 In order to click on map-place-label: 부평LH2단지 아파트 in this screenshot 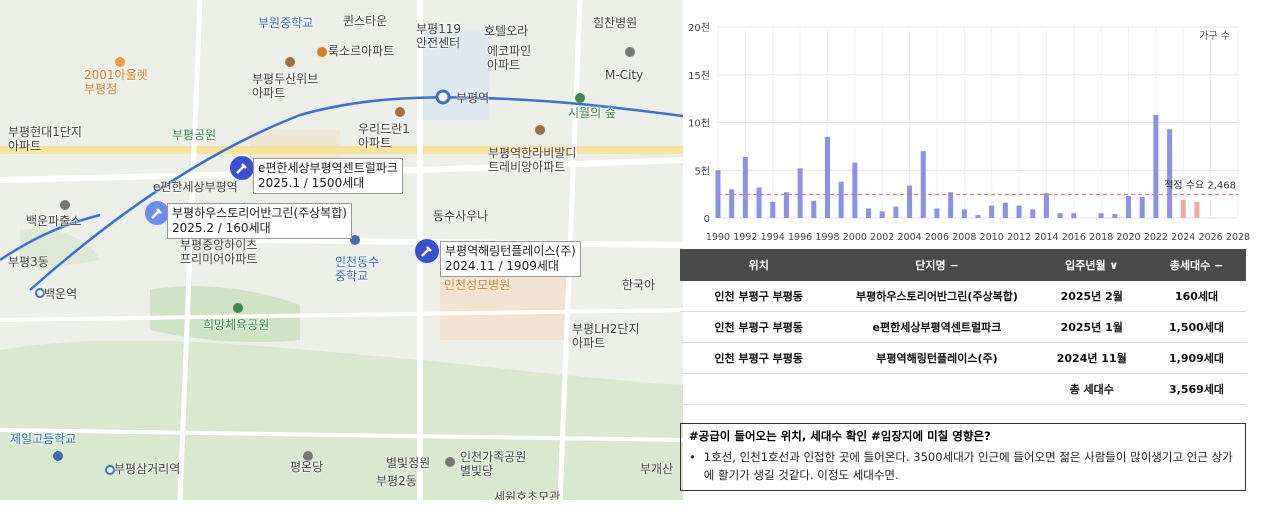, I will do `click(606, 336)`.